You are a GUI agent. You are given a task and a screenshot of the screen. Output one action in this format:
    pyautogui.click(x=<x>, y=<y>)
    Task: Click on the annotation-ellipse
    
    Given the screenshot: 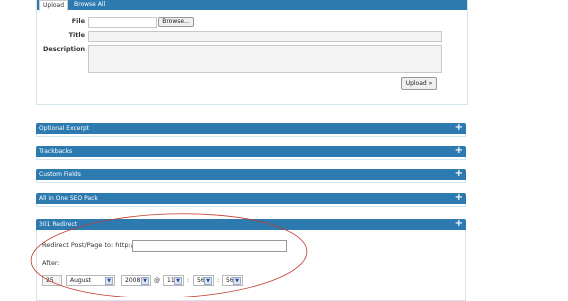 What is the action you would take?
    pyautogui.click(x=169, y=255)
    